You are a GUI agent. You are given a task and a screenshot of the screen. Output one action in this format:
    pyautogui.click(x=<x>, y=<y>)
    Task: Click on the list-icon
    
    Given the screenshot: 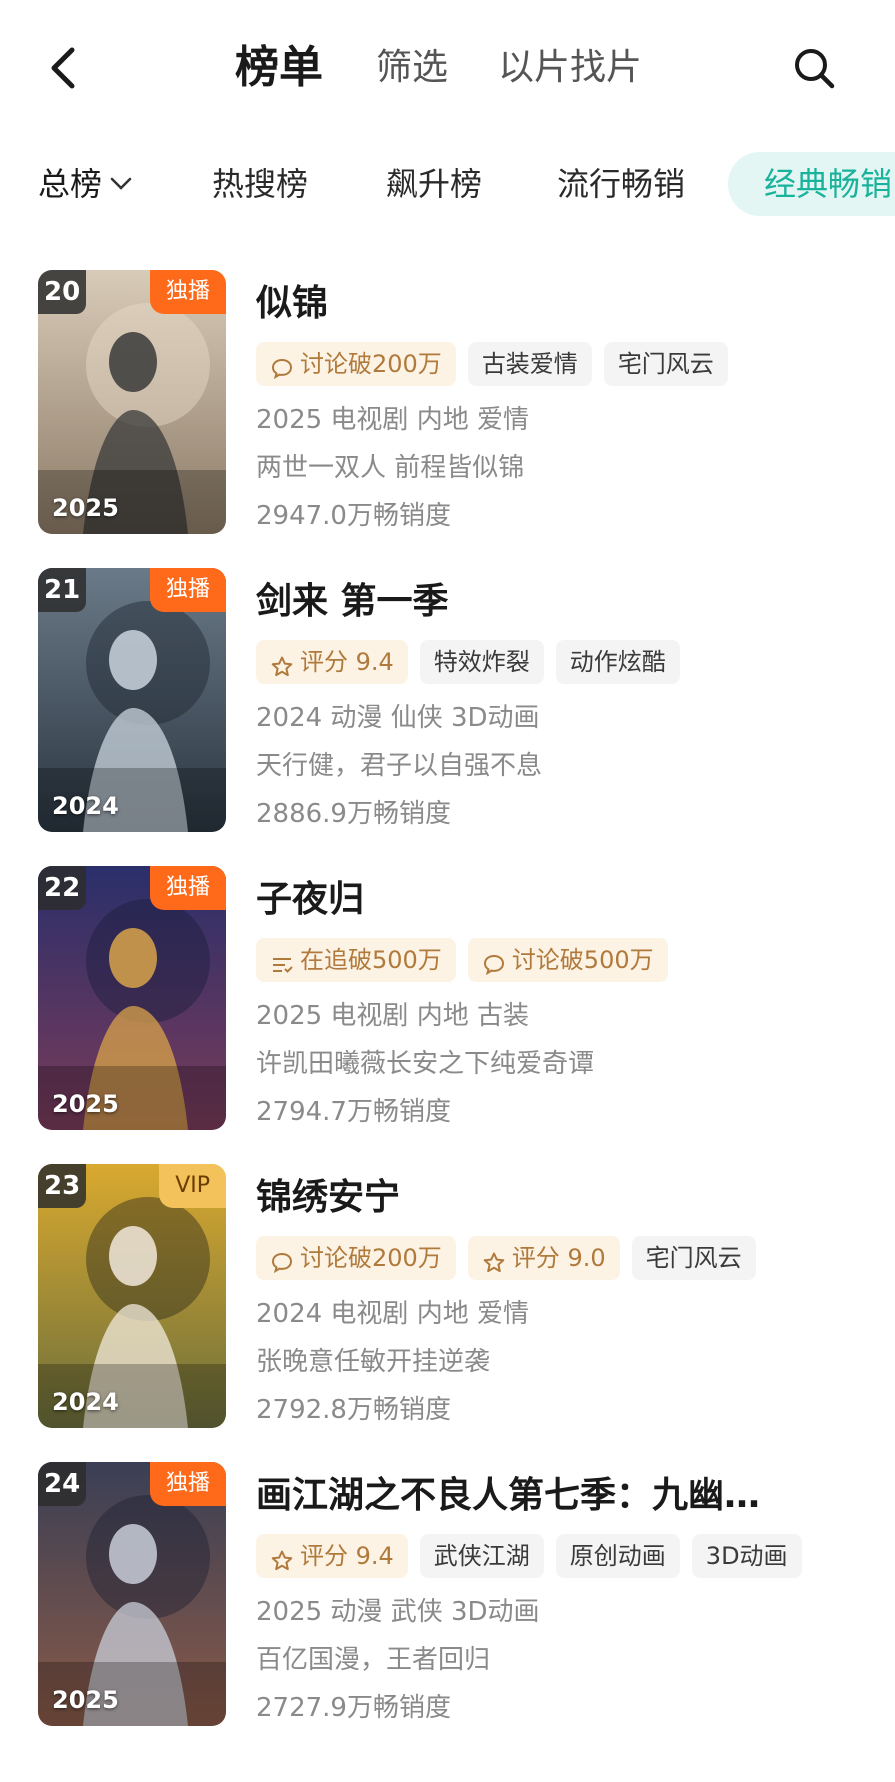 What is the action you would take?
    pyautogui.click(x=283, y=960)
    